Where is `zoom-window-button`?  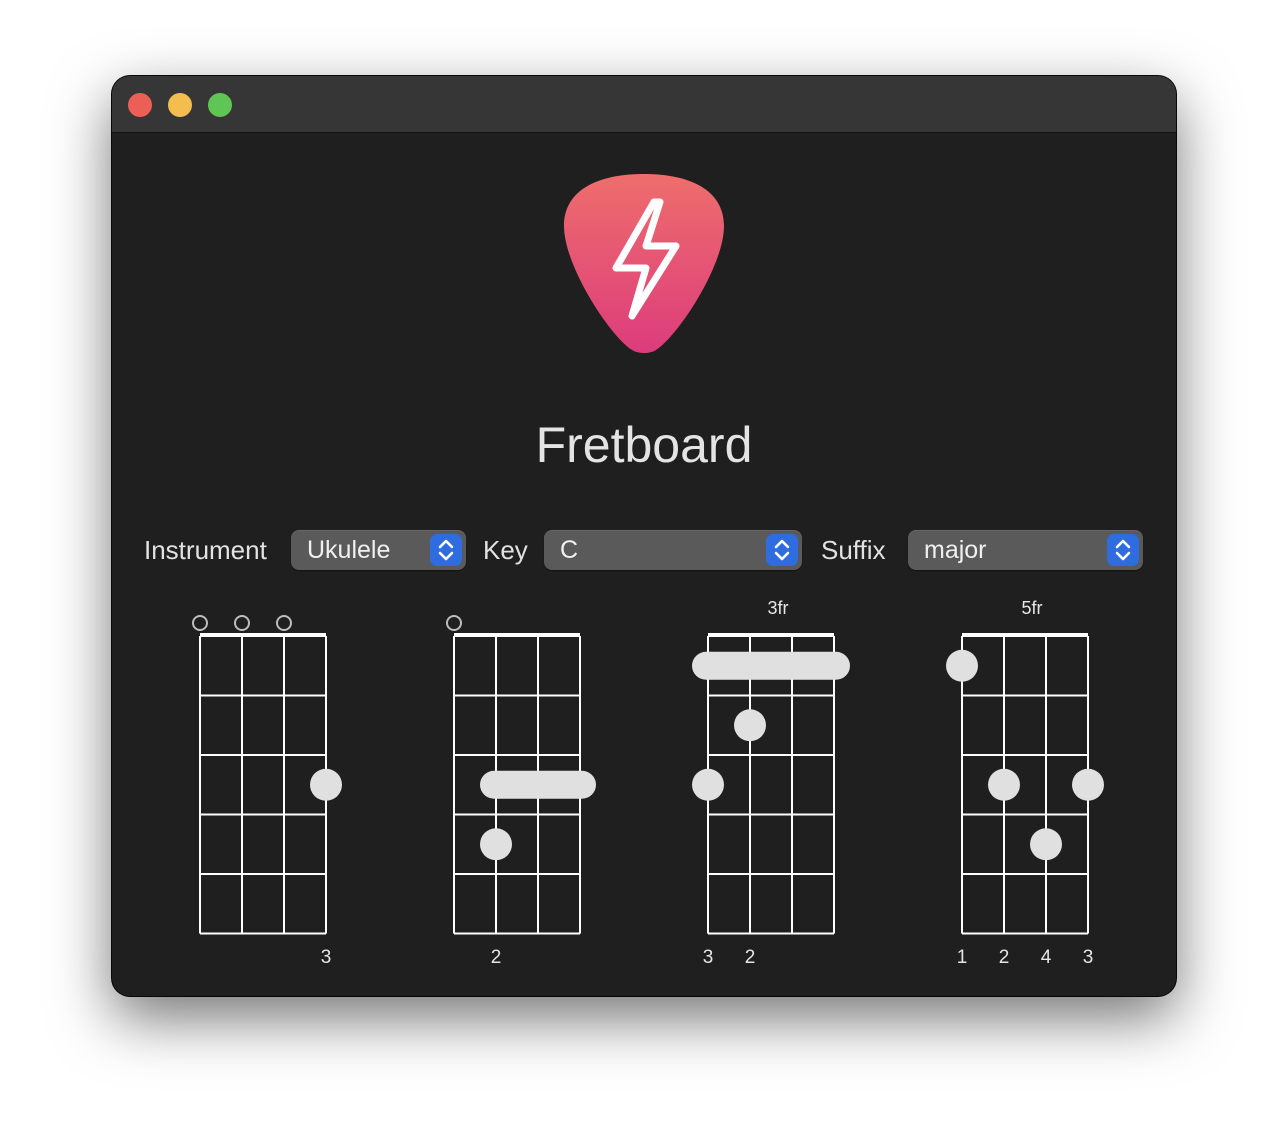 zoom-window-button is located at coordinates (220, 105).